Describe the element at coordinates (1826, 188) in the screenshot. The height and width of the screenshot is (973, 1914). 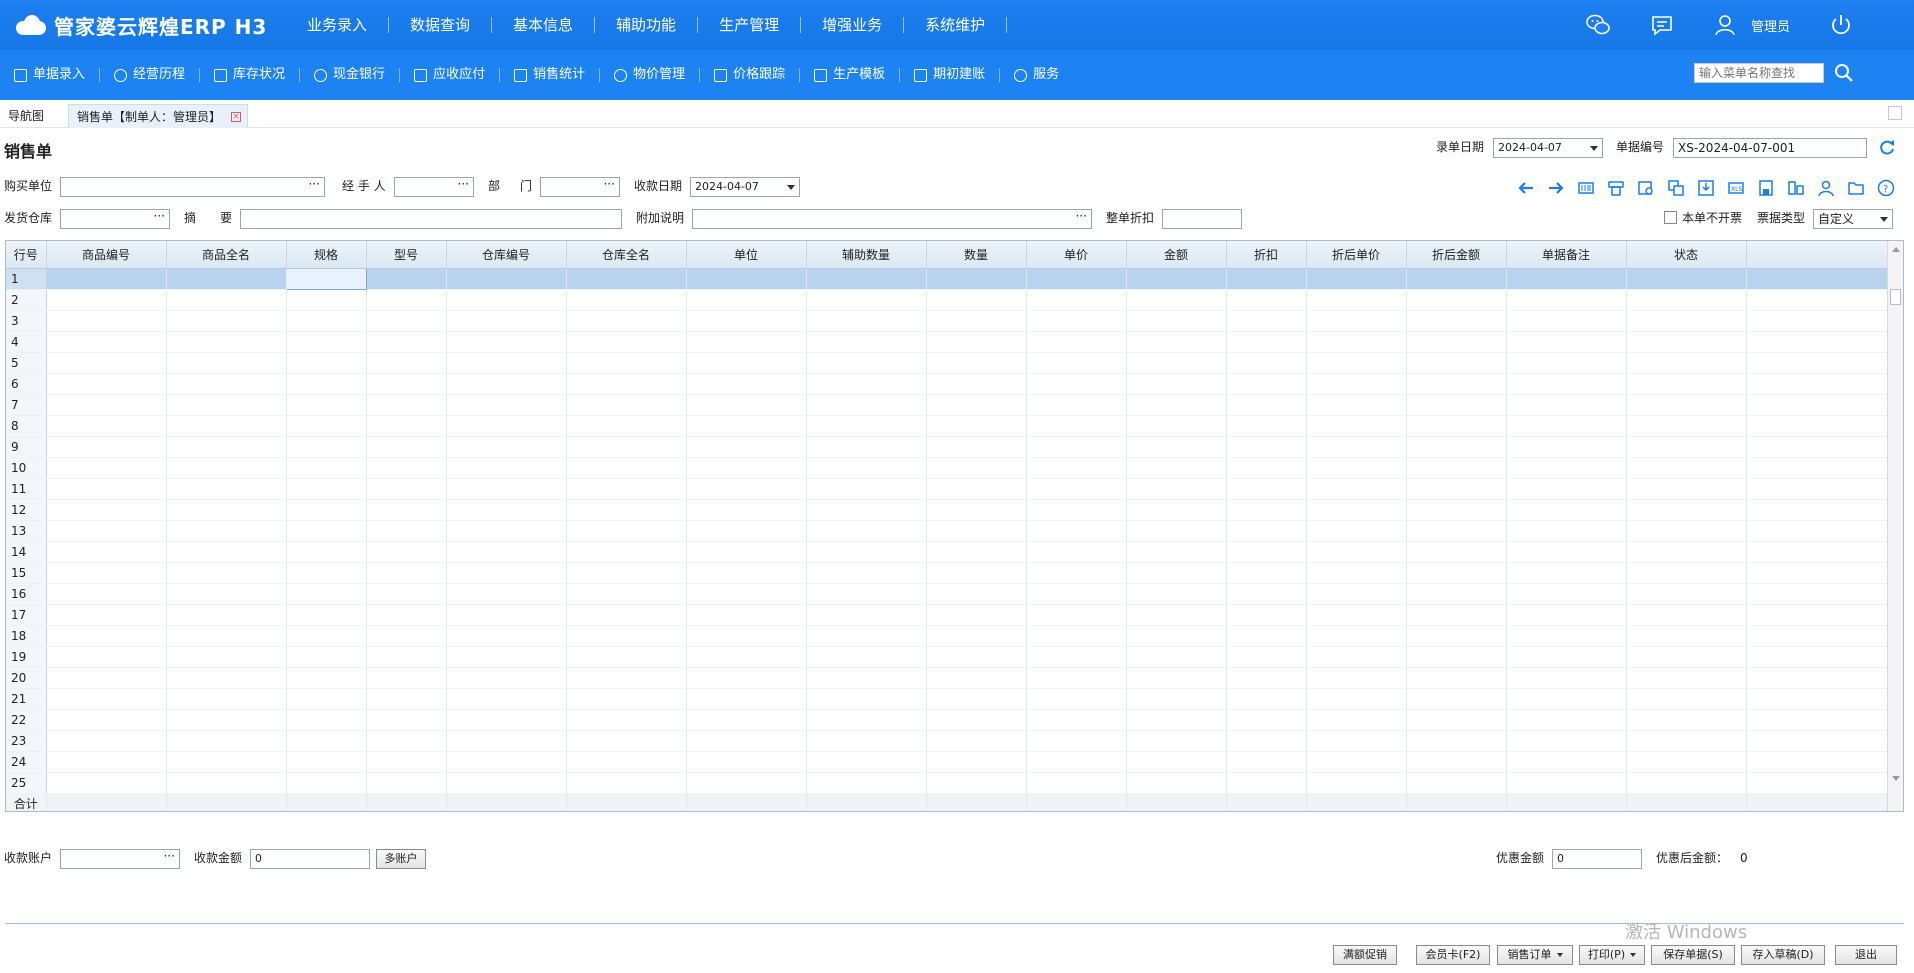
I see `person-icon` at that location.